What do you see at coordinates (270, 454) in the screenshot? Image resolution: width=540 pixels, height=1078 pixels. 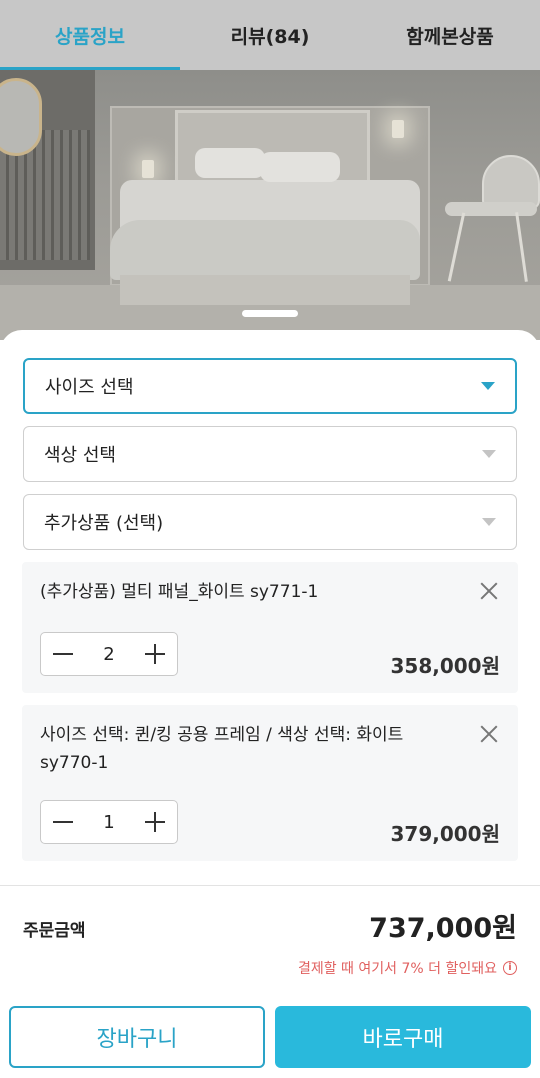 I see `color-select-dropdown: 색상 선택` at bounding box center [270, 454].